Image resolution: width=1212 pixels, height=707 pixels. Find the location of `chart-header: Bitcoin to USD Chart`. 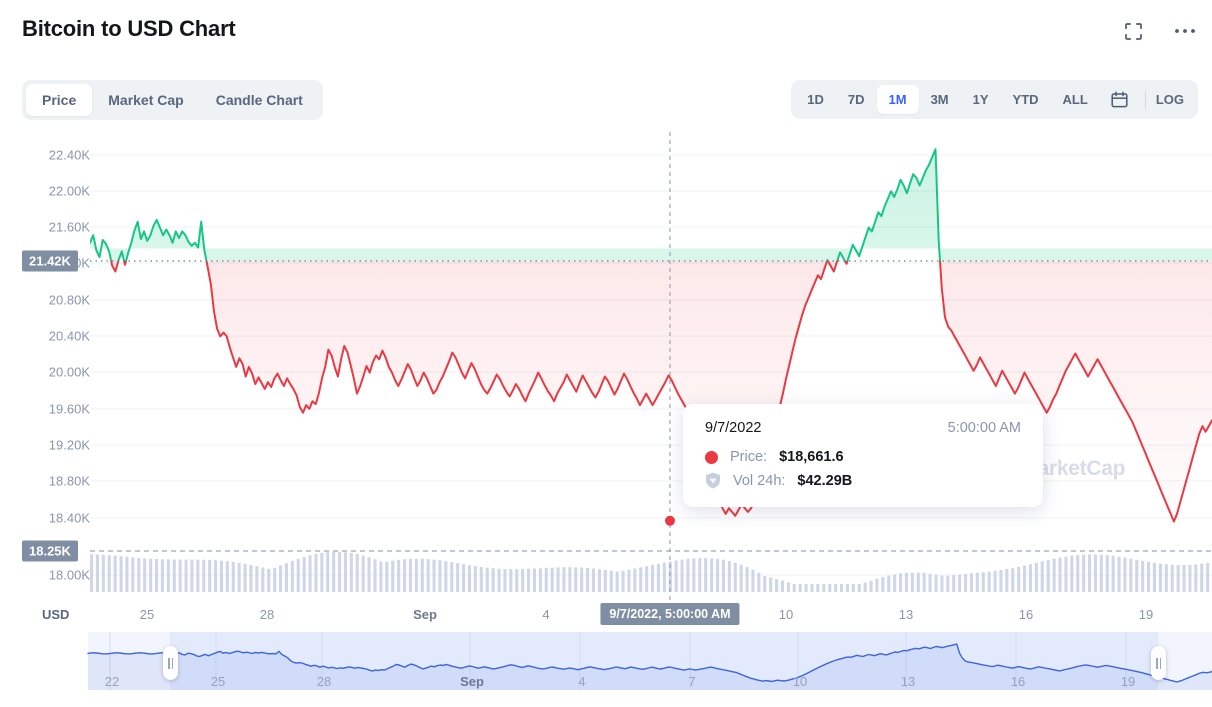

chart-header: Bitcoin to USD Chart is located at coordinates (606, 34).